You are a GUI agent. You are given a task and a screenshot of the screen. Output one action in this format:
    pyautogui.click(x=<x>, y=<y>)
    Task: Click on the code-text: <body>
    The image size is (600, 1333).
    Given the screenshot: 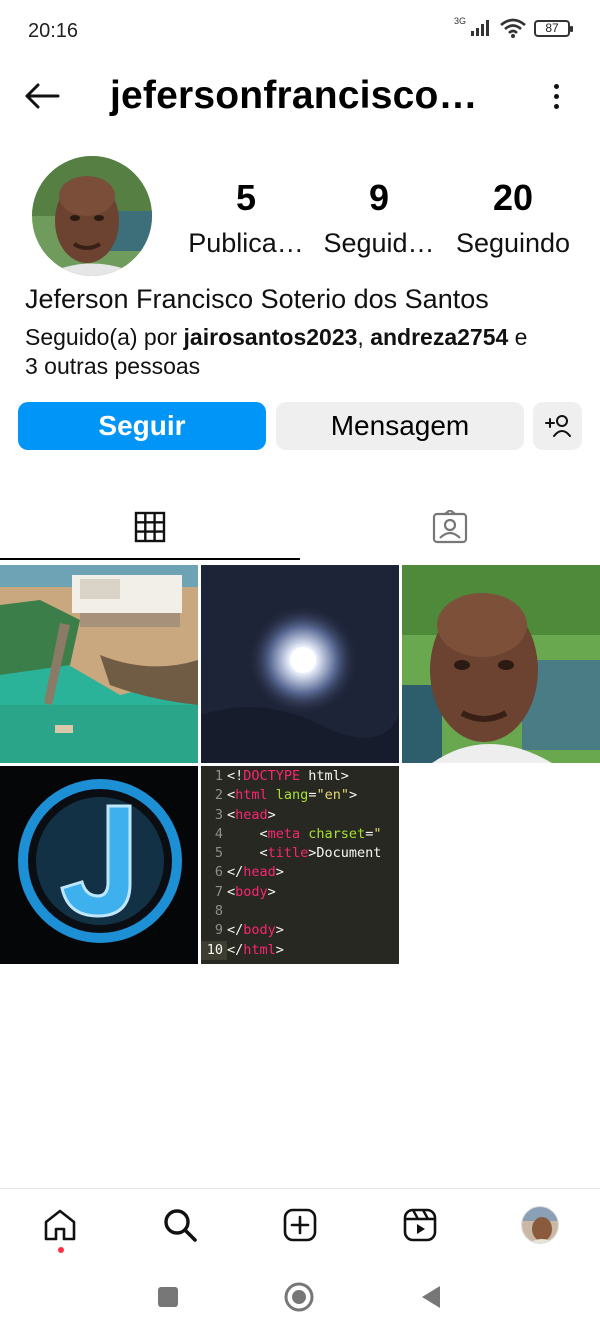 What is the action you would take?
    pyautogui.click(x=251, y=892)
    